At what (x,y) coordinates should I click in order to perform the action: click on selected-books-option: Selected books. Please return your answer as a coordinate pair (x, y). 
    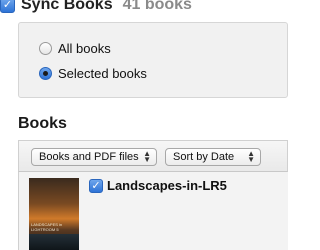
    Looking at the image, I should click on (93, 73).